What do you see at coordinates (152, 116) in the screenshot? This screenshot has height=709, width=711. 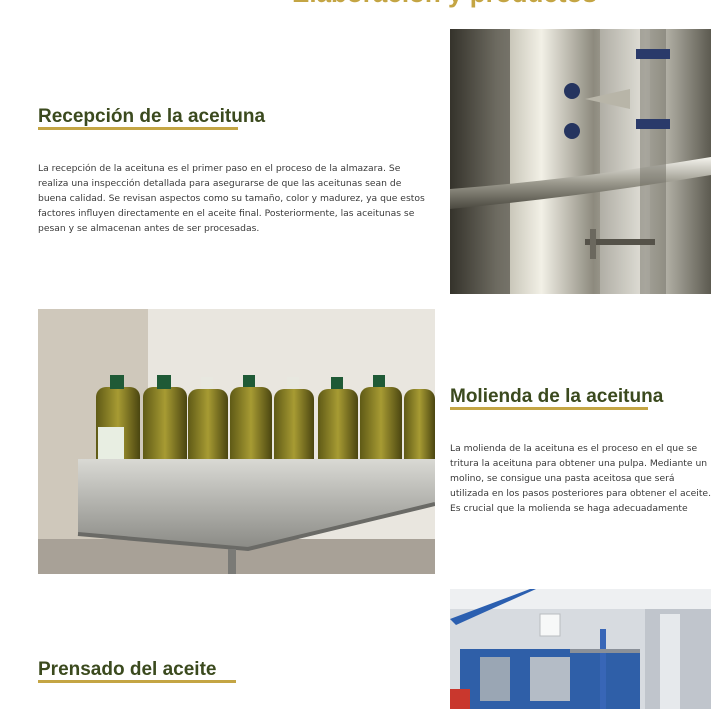 I see `section-title-recepcion: Recepción de la aceituna` at bounding box center [152, 116].